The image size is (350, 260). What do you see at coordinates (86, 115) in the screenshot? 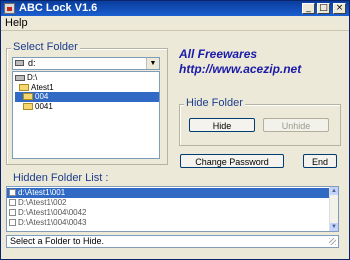
I see `folder-tree: D:\ Atest1 004 0041` at bounding box center [86, 115].